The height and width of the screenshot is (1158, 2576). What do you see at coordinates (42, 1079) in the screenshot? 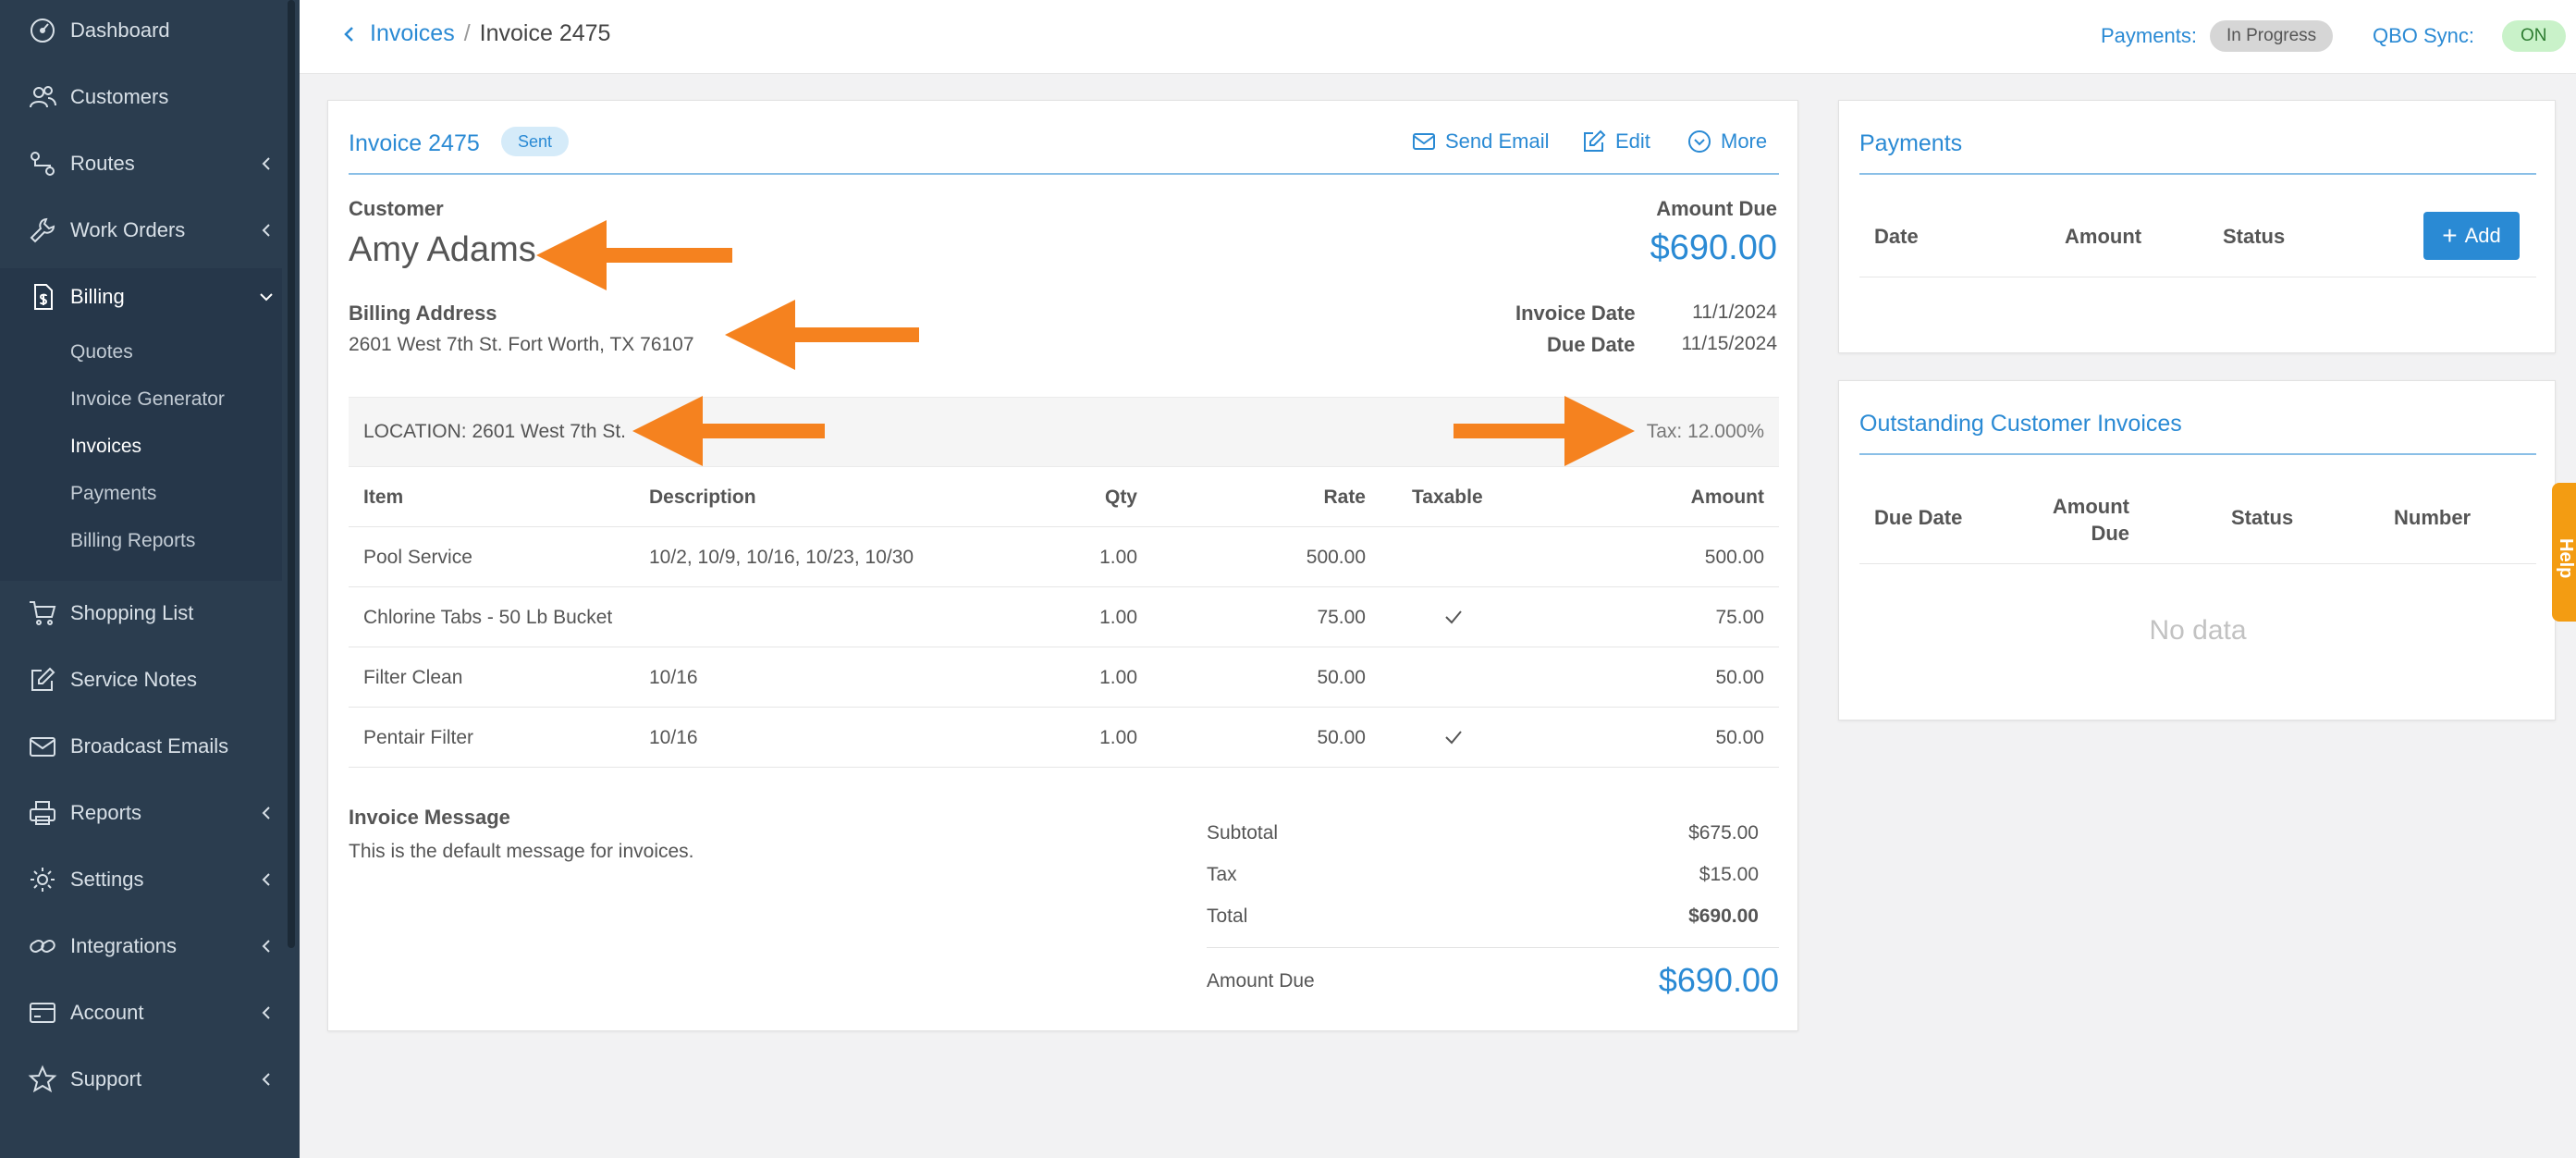
I see `star-icon` at bounding box center [42, 1079].